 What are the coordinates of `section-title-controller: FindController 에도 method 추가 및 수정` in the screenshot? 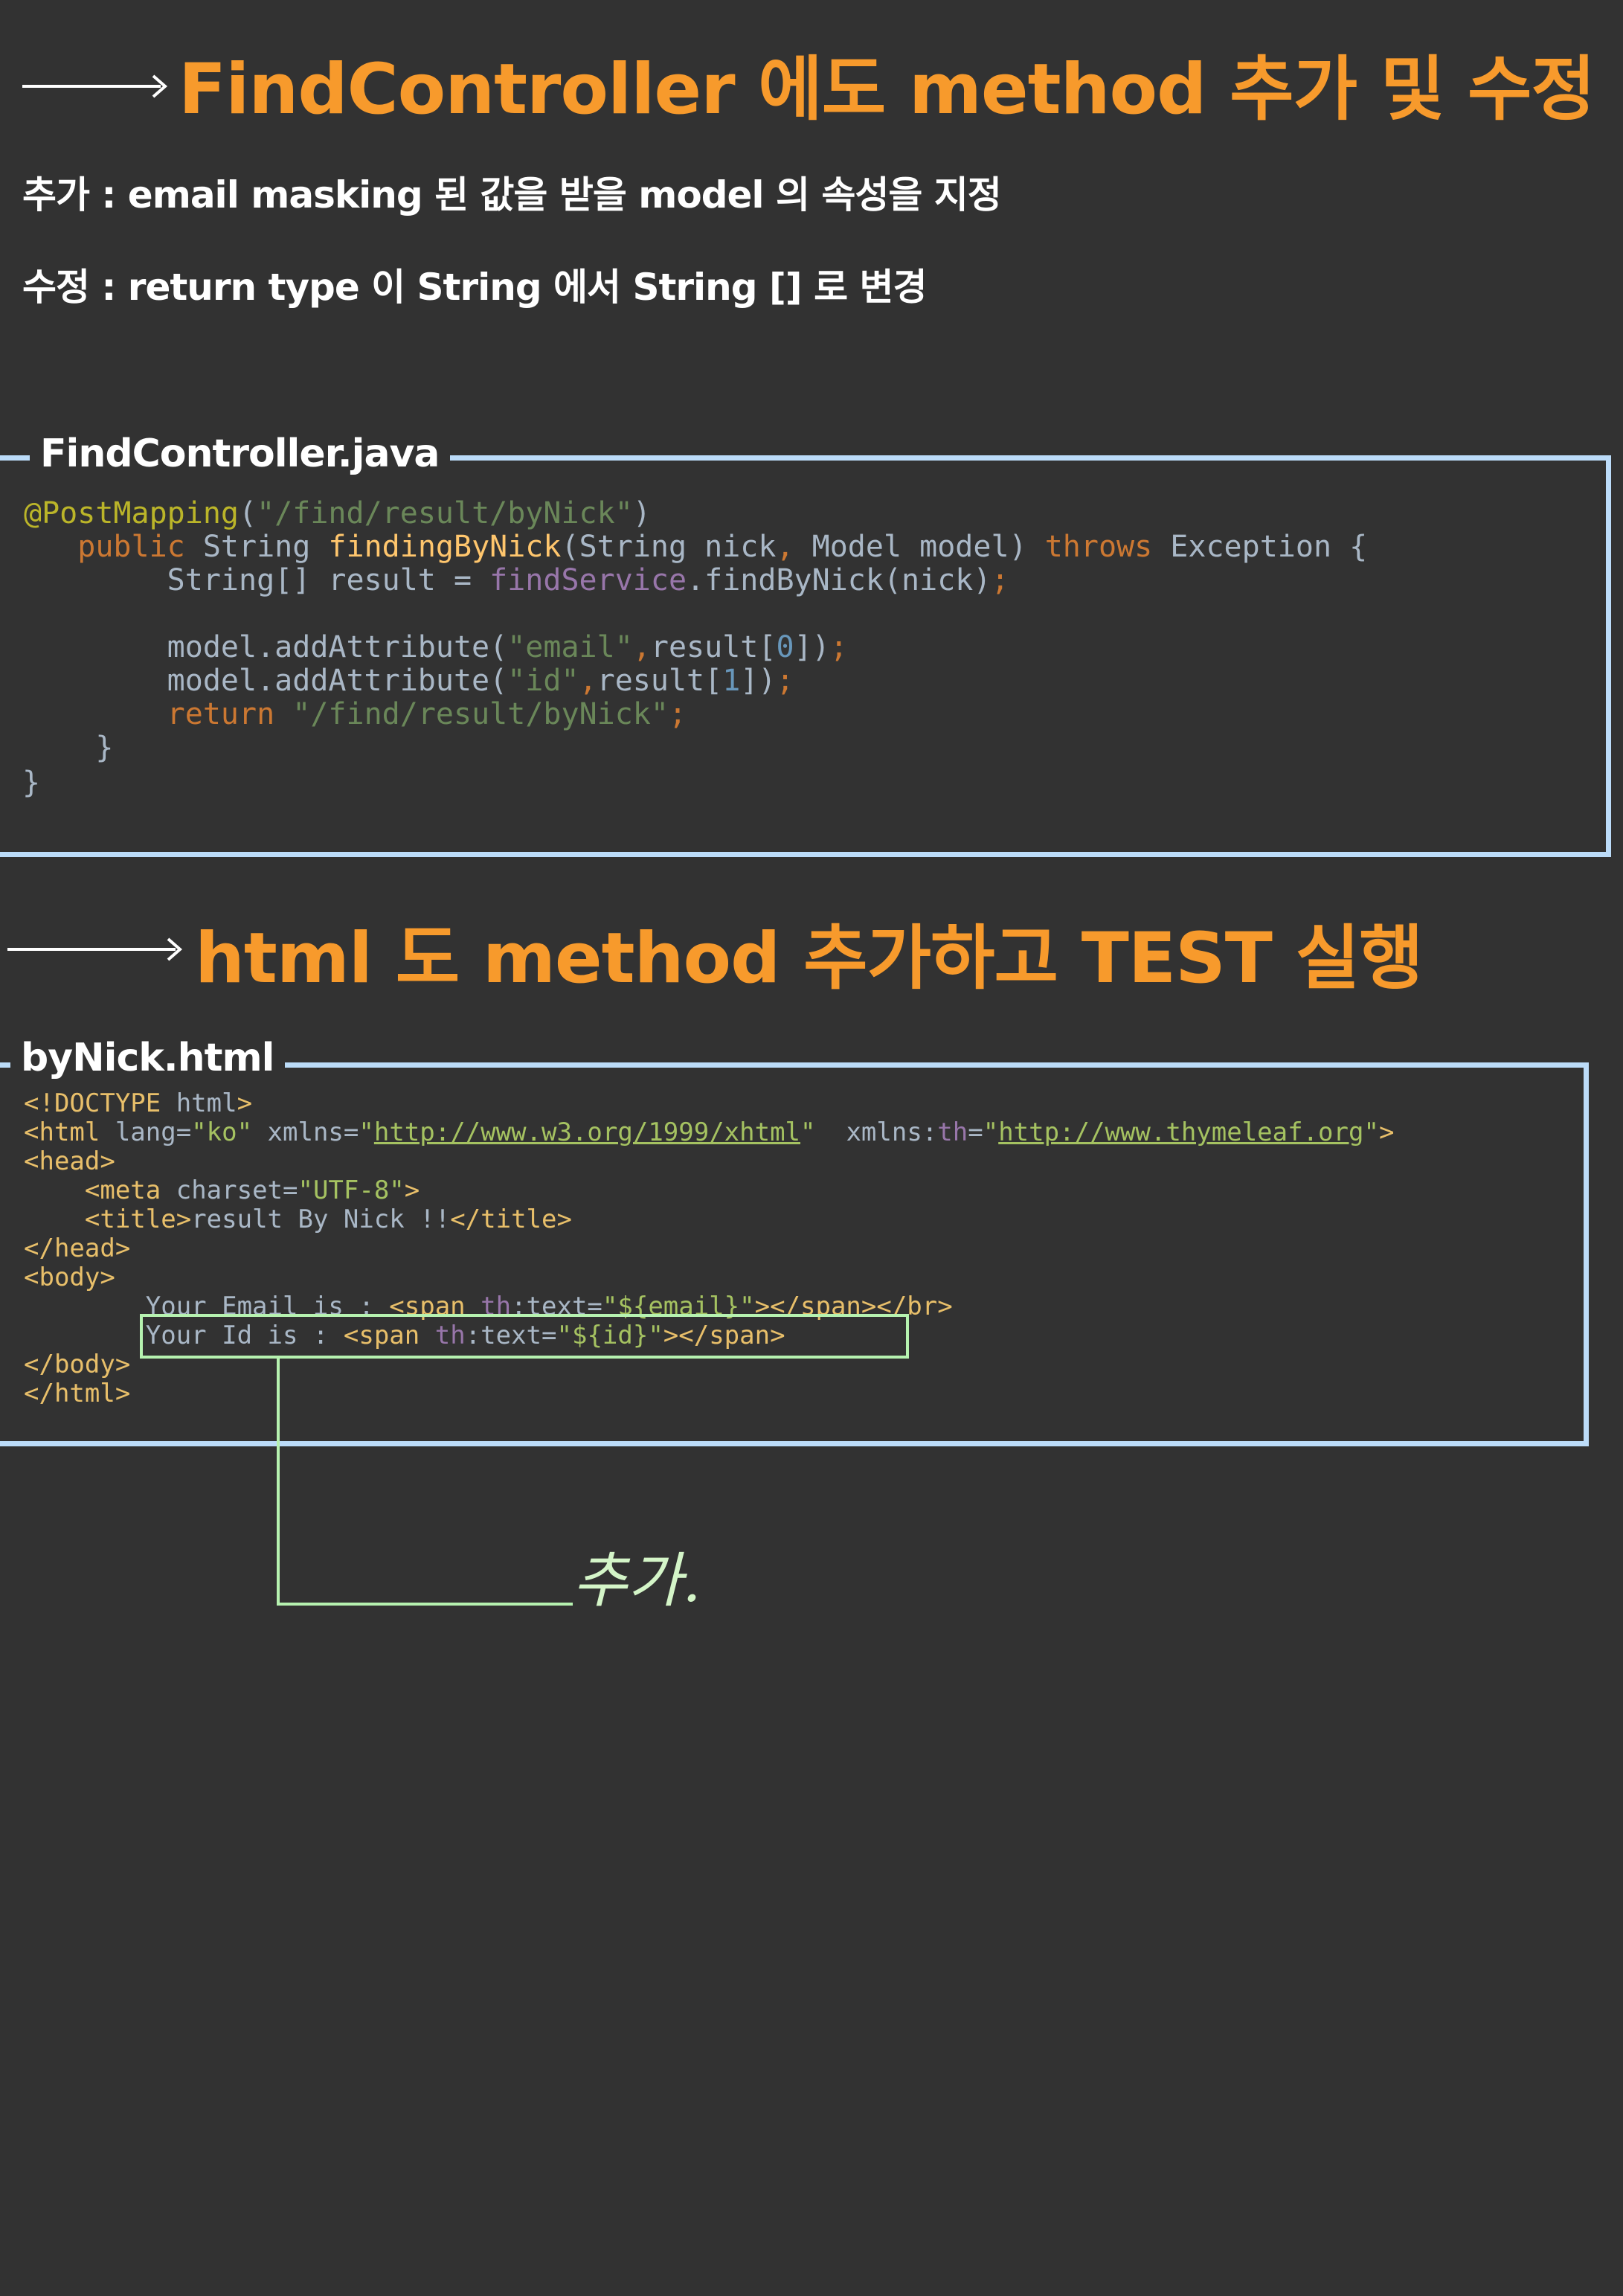 It's located at (887, 89).